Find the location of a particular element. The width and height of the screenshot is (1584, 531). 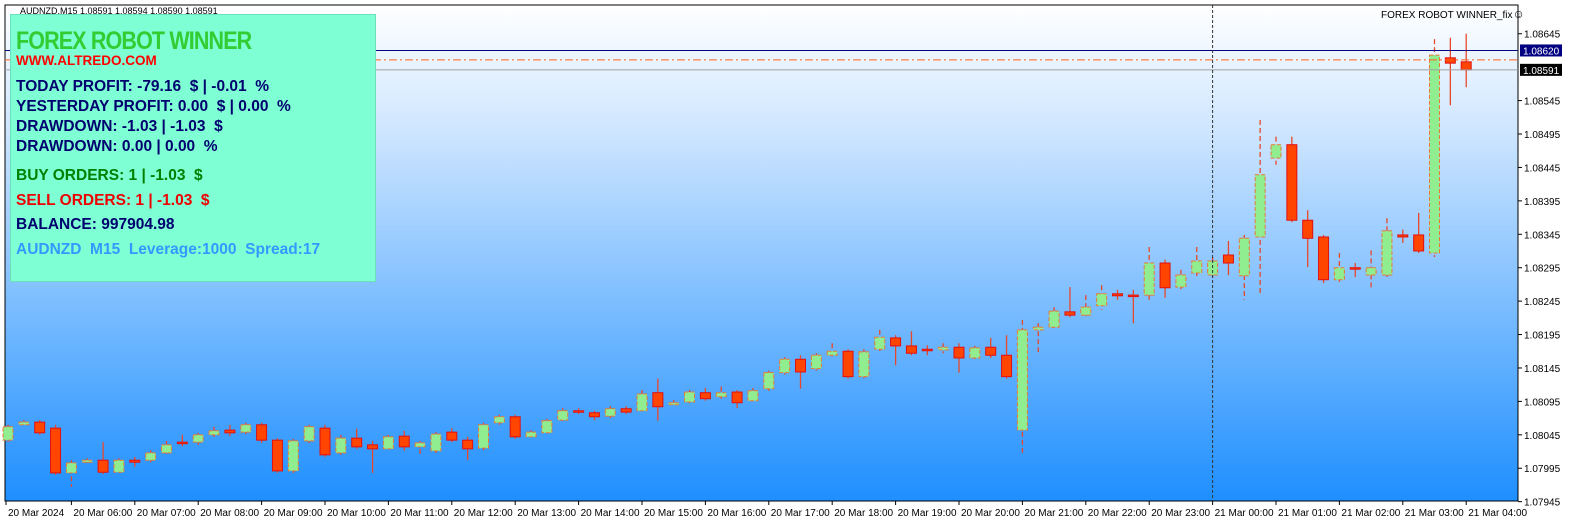

y-tick-label: 1.08195 is located at coordinates (1542, 336).